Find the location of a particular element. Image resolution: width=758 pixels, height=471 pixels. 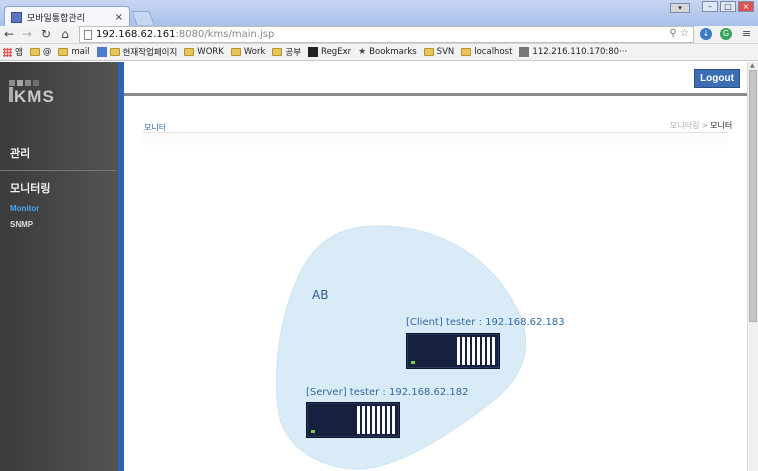

bookmark-WORK: WORK is located at coordinates (204, 52).